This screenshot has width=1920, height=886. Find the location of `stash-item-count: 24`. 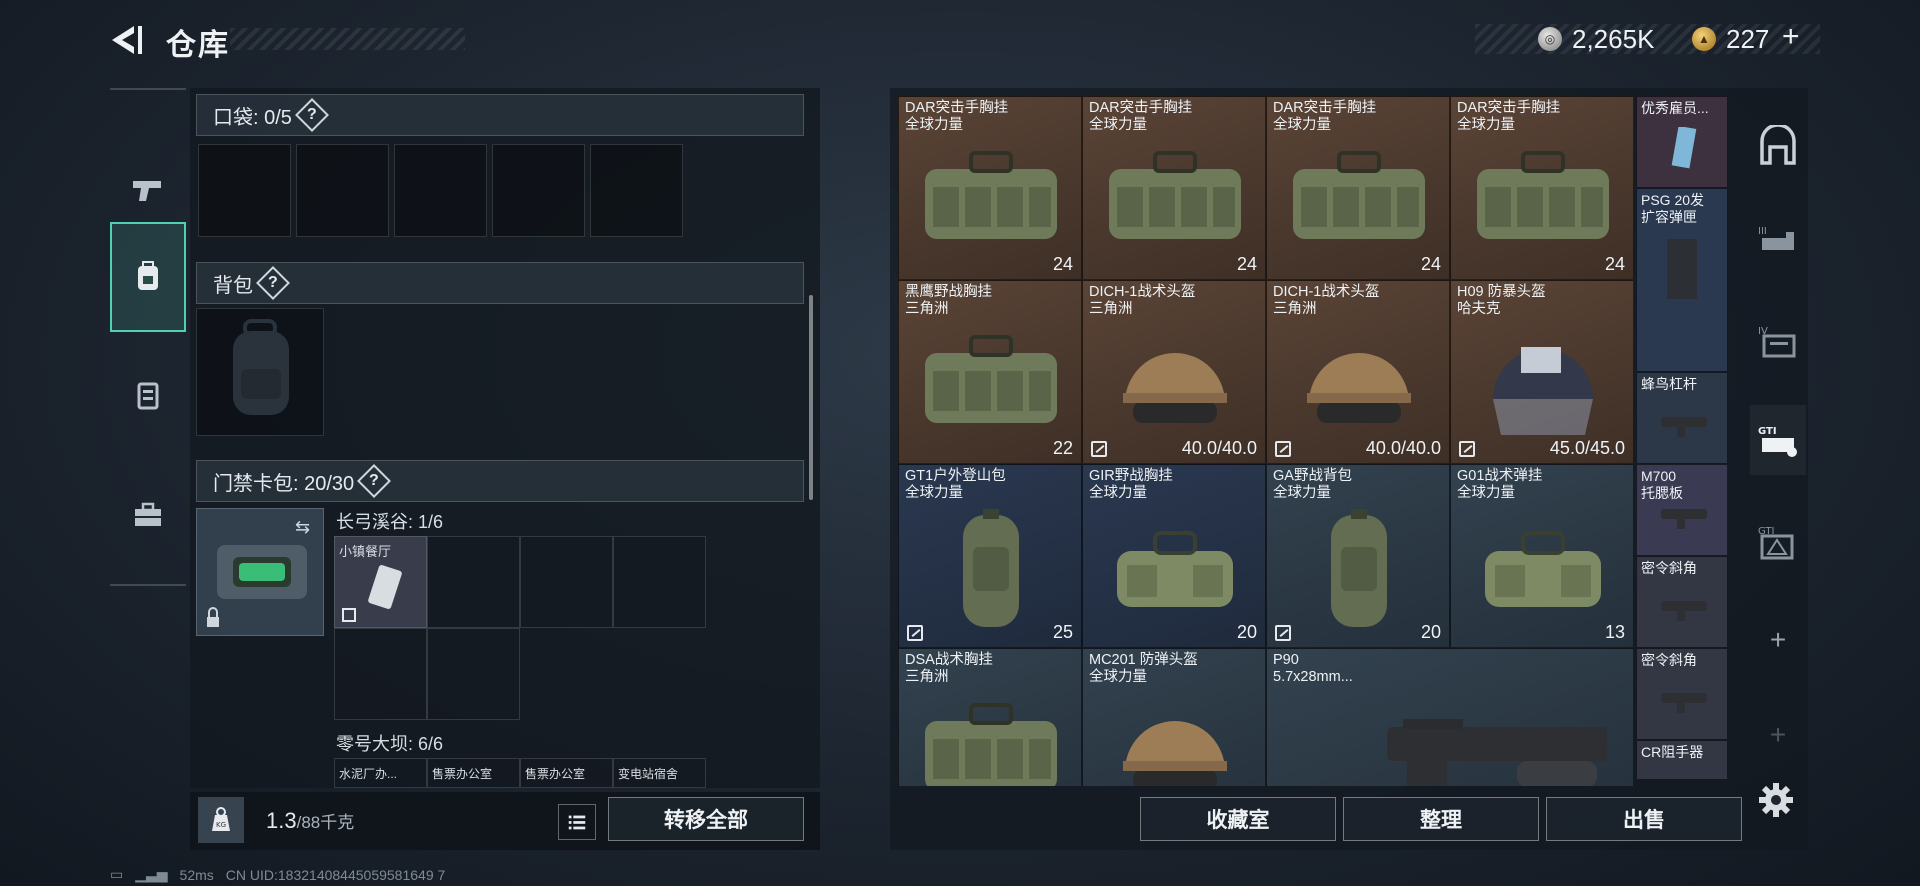

stash-item-count: 24 is located at coordinates (1430, 264).